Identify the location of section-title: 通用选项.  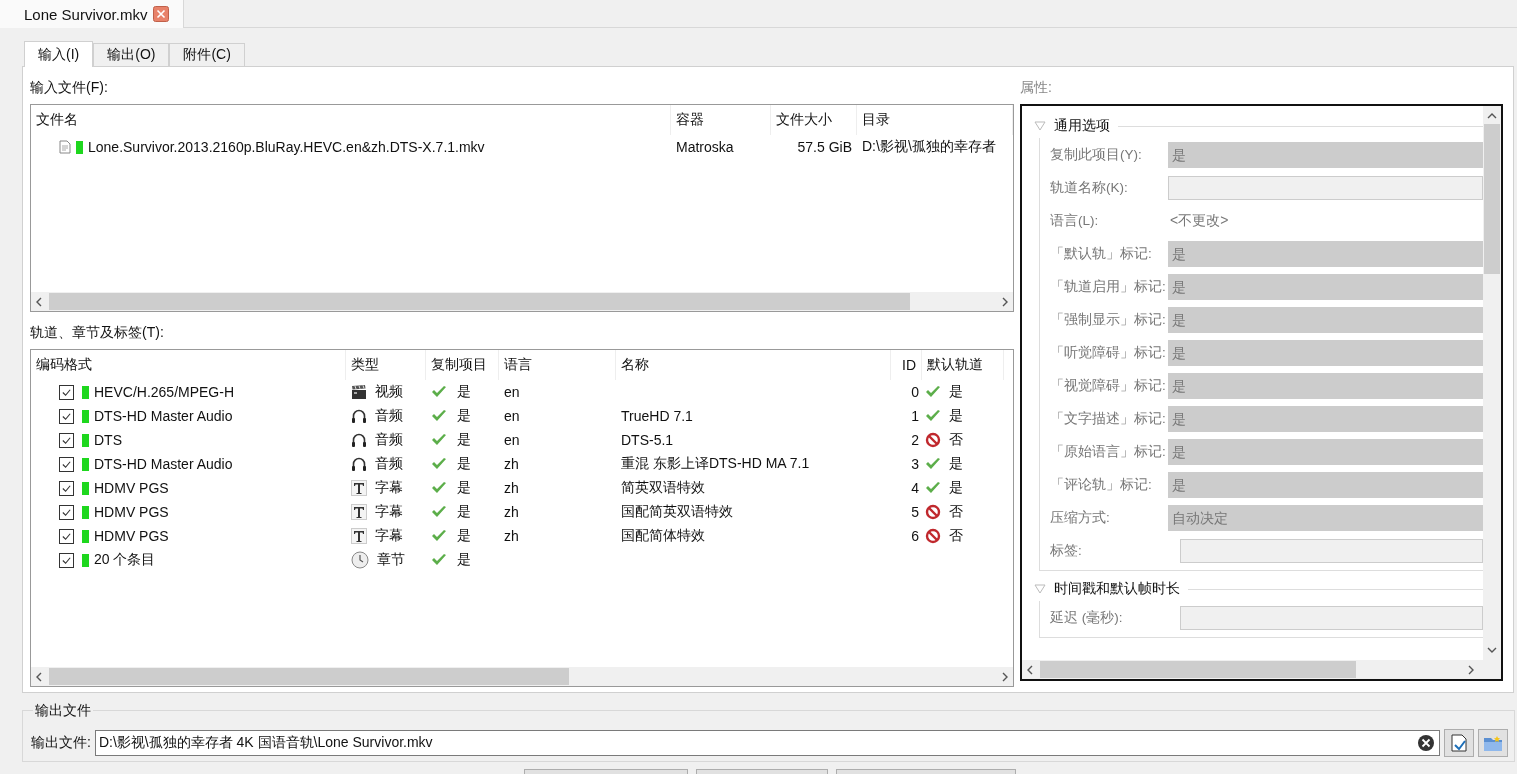
(1082, 126).